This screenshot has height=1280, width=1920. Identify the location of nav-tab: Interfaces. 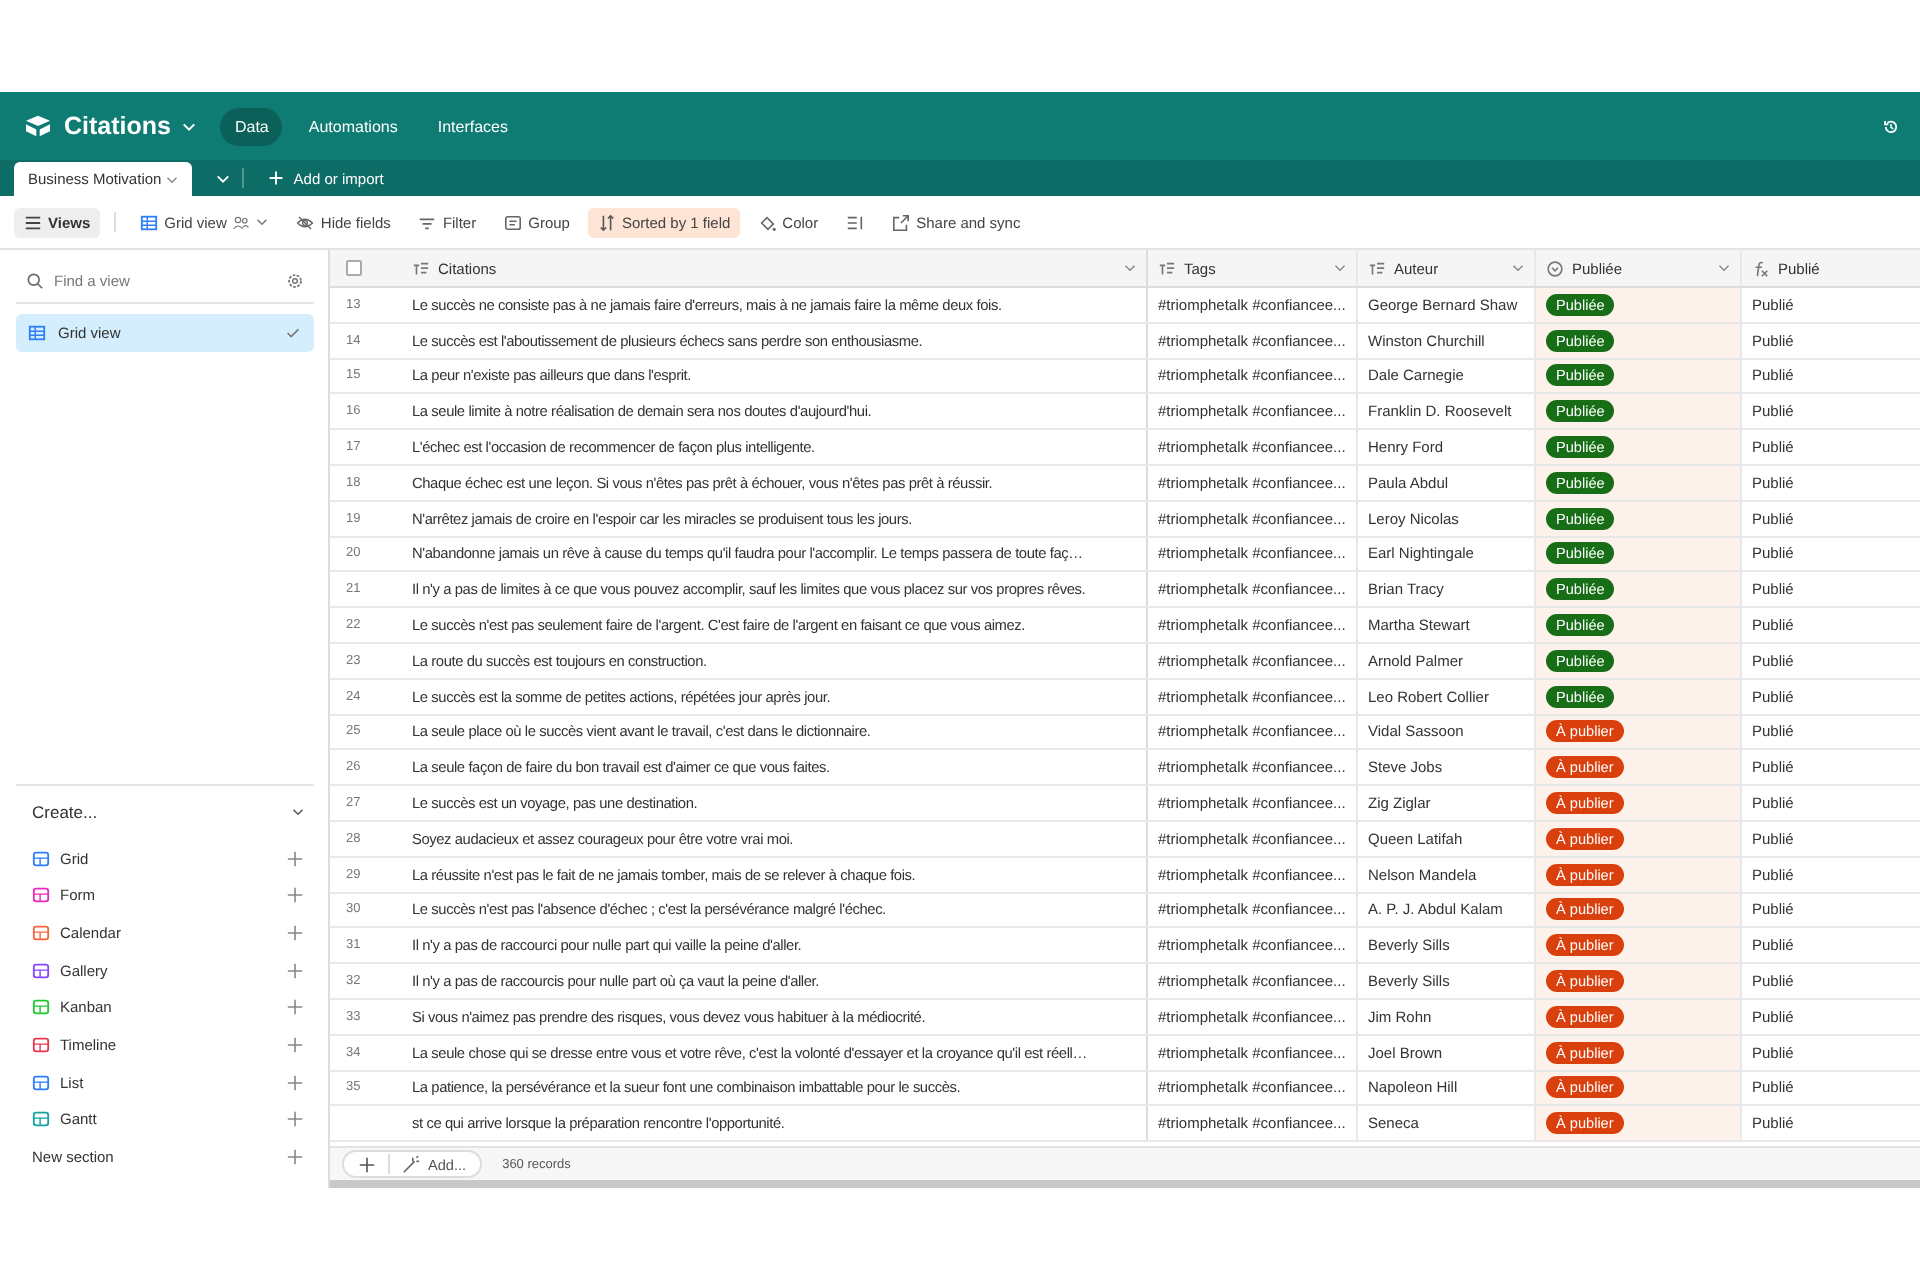
(472, 126).